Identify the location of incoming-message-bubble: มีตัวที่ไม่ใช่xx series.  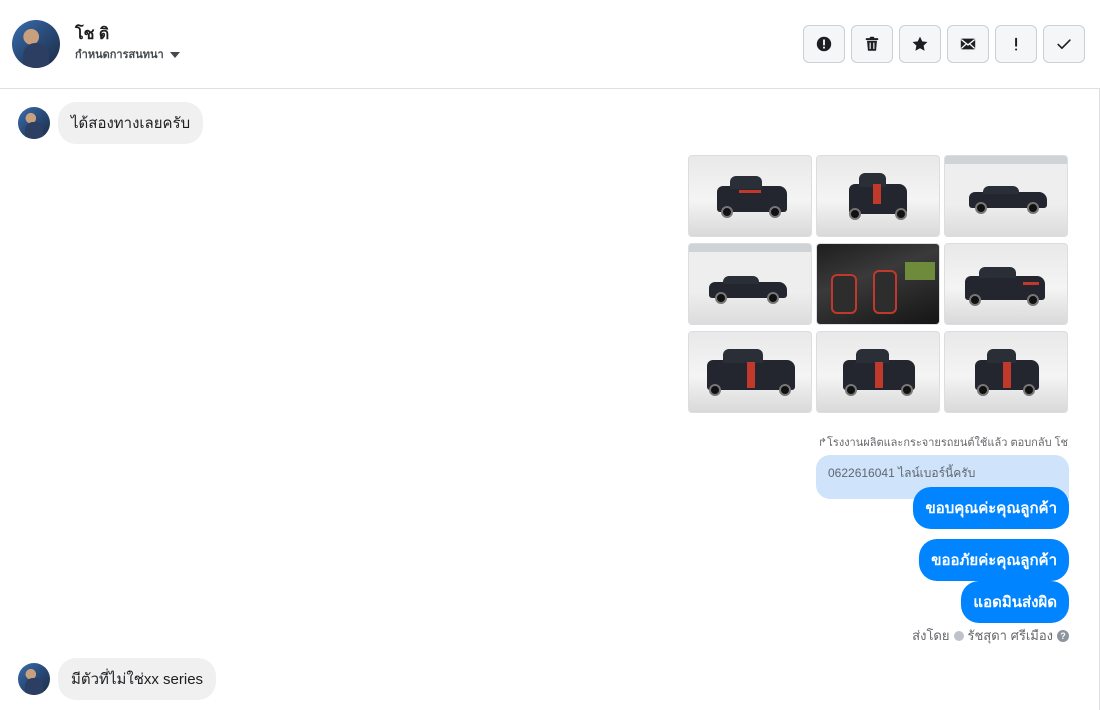
(137, 679).